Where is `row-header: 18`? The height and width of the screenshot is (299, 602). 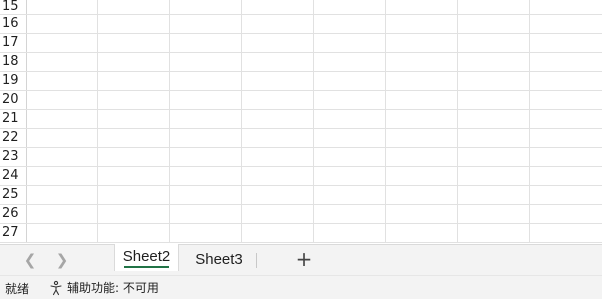 row-header: 18 is located at coordinates (13, 62).